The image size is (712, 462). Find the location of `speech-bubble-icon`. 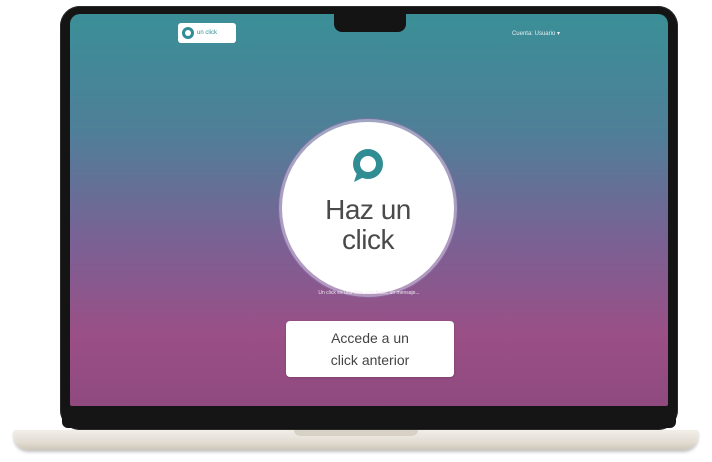

speech-bubble-icon is located at coordinates (368, 165).